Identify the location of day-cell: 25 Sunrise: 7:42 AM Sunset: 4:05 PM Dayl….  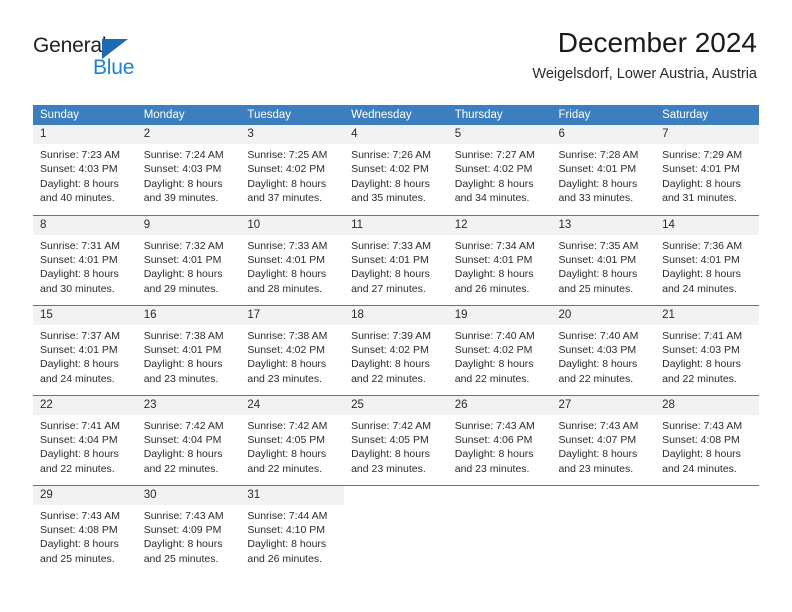
(396, 439).